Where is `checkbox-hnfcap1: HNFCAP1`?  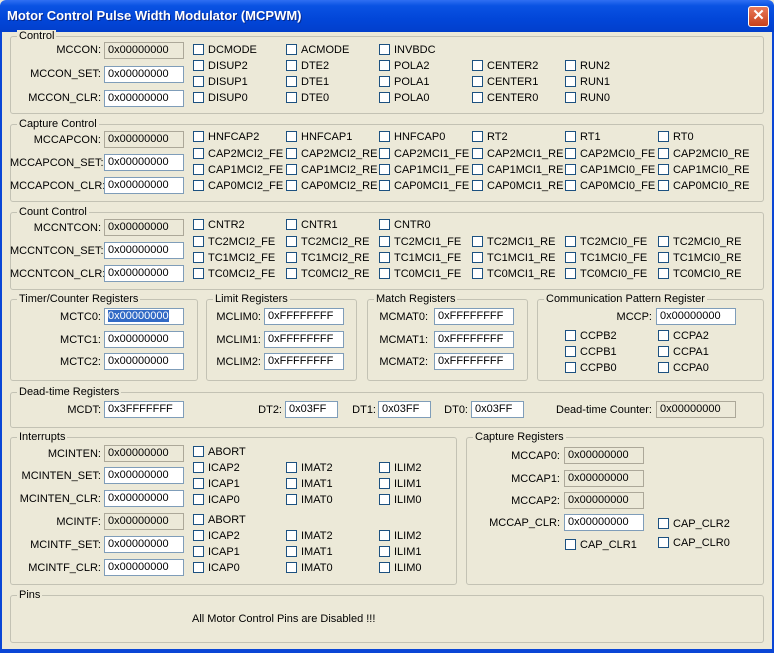 checkbox-hnfcap1: HNFCAP1 is located at coordinates (319, 137).